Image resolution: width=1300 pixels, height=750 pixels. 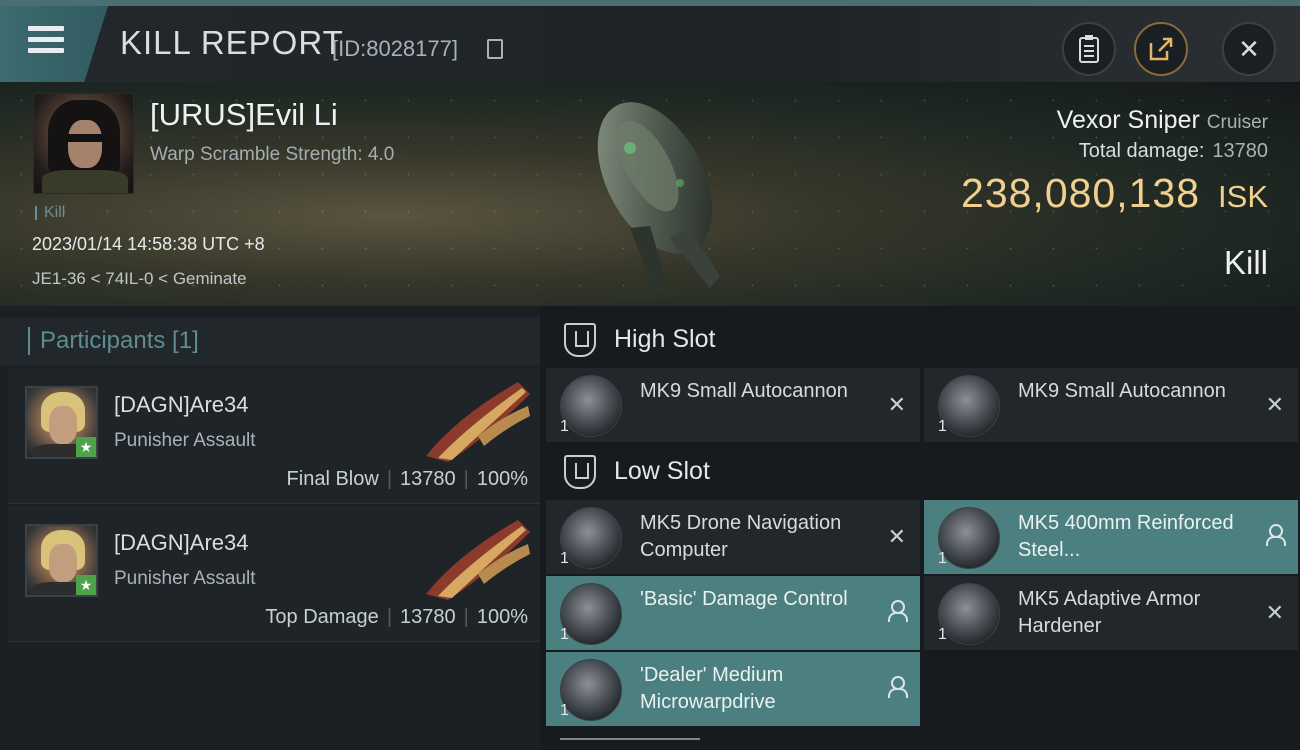 I want to click on kill-location: JE1-36 < 74IL-0 < Geminate, so click(x=139, y=279).